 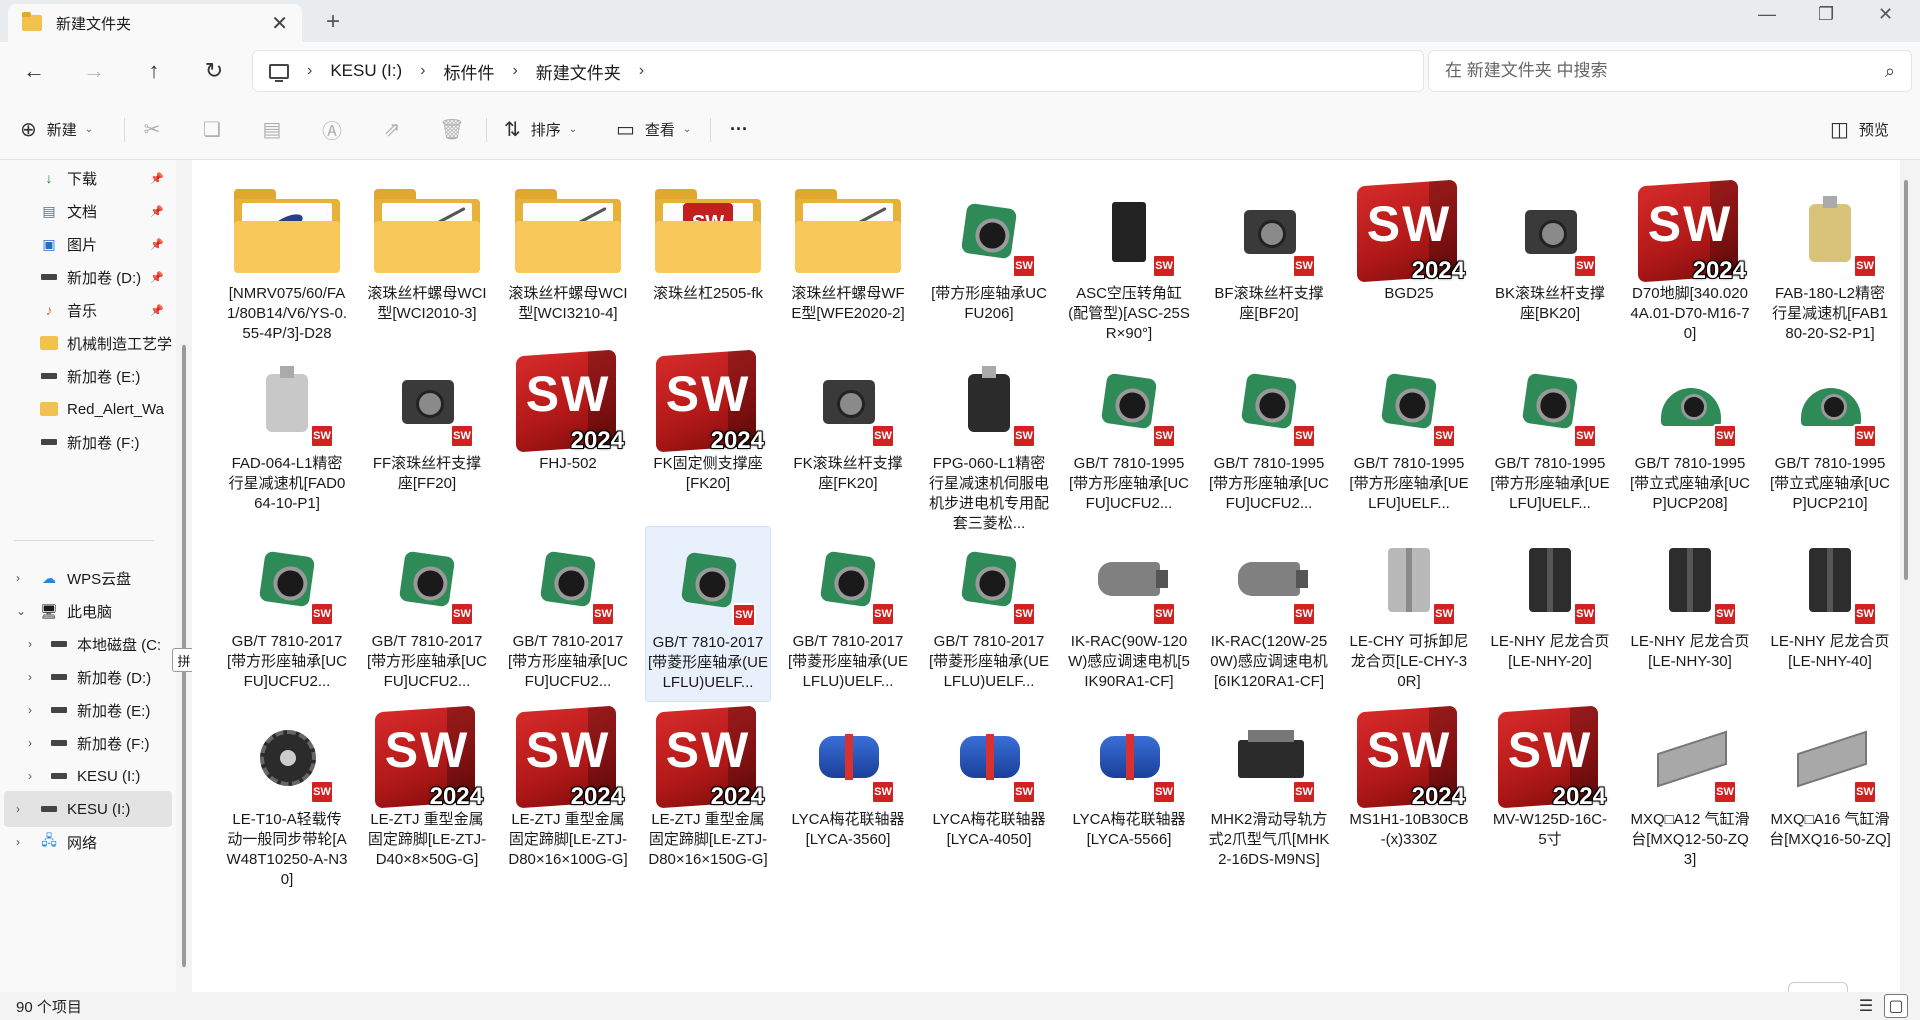 I want to click on file-item: SW ASC空压转角缸(配管型)[ASC-25SR×90°], so click(x=1129, y=266).